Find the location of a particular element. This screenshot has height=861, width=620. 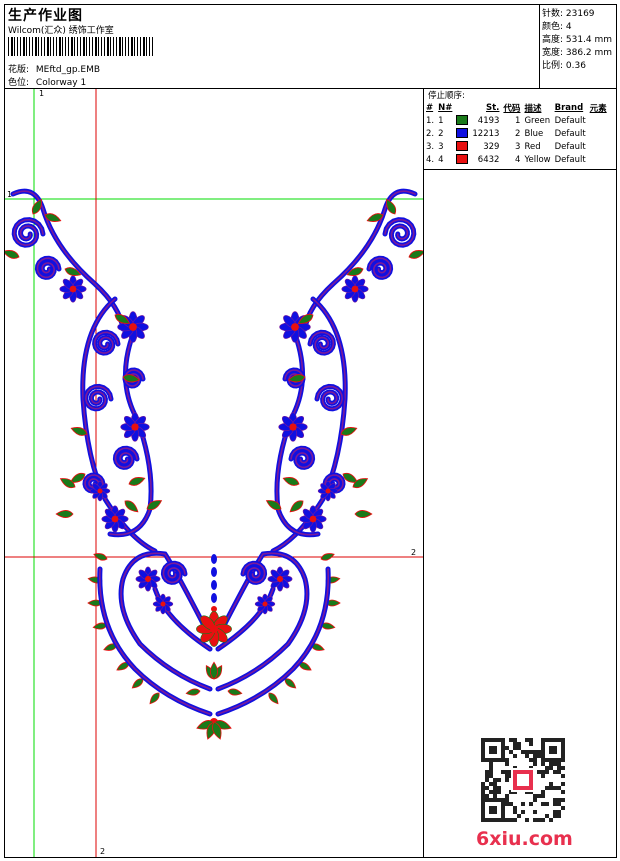

sequence-header-row: # N# St. 代码 描述 Brand 元素 is located at coordinates (518, 107).